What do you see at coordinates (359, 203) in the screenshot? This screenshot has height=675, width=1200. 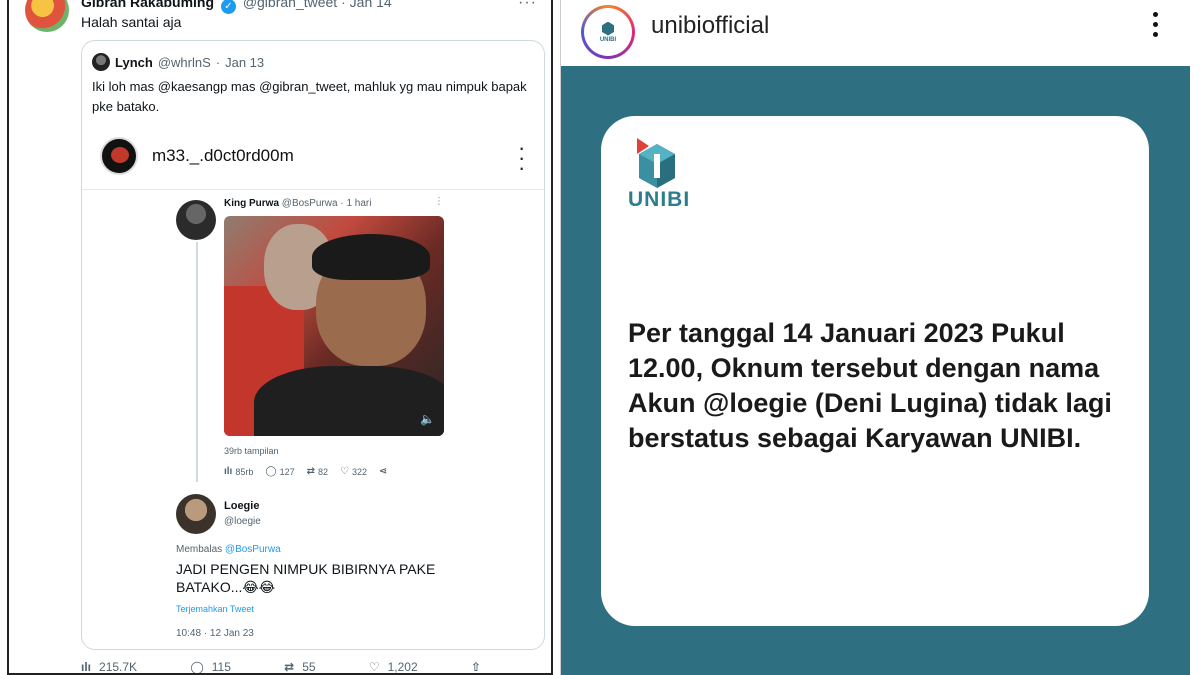 I see `king-purwa-time: 1 hari` at bounding box center [359, 203].